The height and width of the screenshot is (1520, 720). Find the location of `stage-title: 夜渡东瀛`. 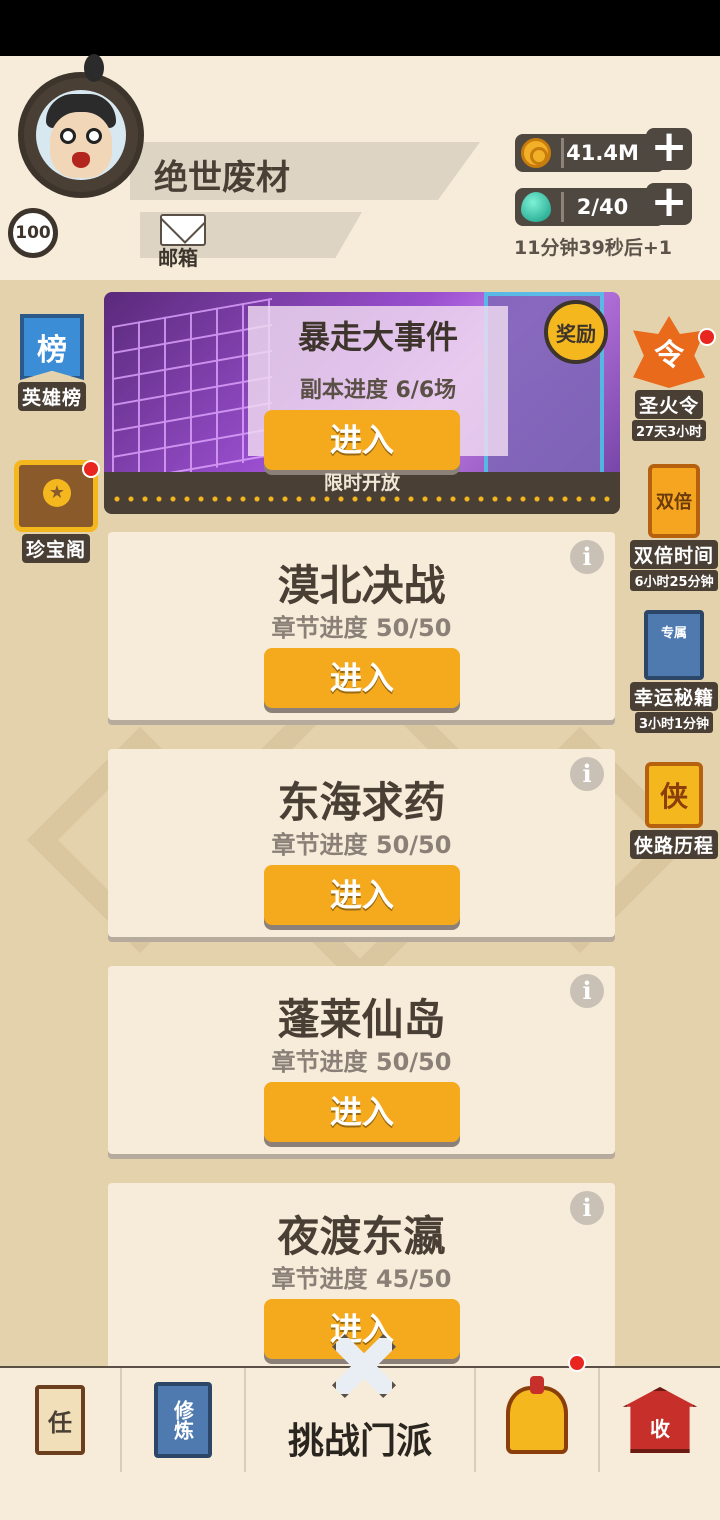

stage-title: 夜渡东瀛 is located at coordinates (361, 1236).